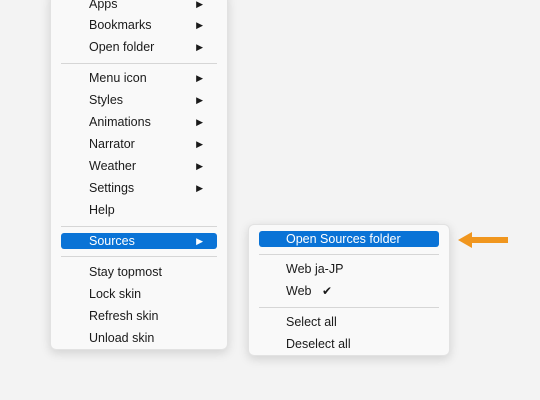 This screenshot has width=540, height=400. Describe the element at coordinates (139, 210) in the screenshot. I see `menu-item-help: Help` at that location.